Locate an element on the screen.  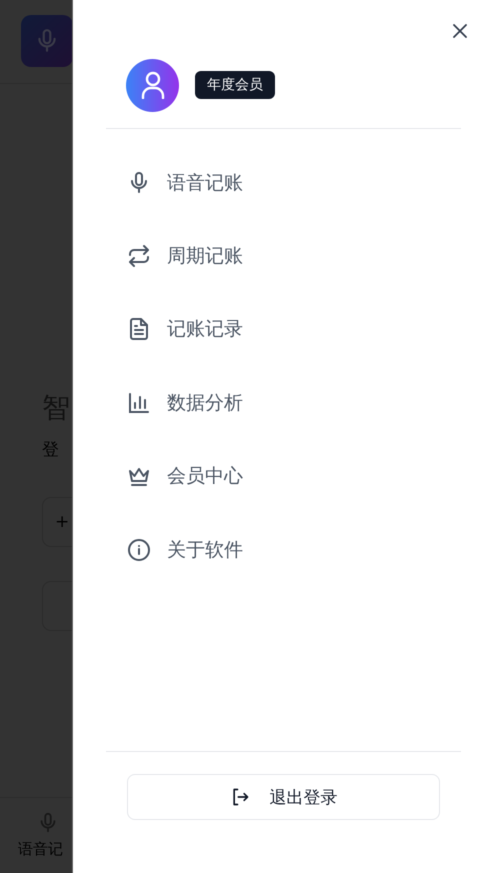
menu-item: 数据分析 is located at coordinates (294, 403).